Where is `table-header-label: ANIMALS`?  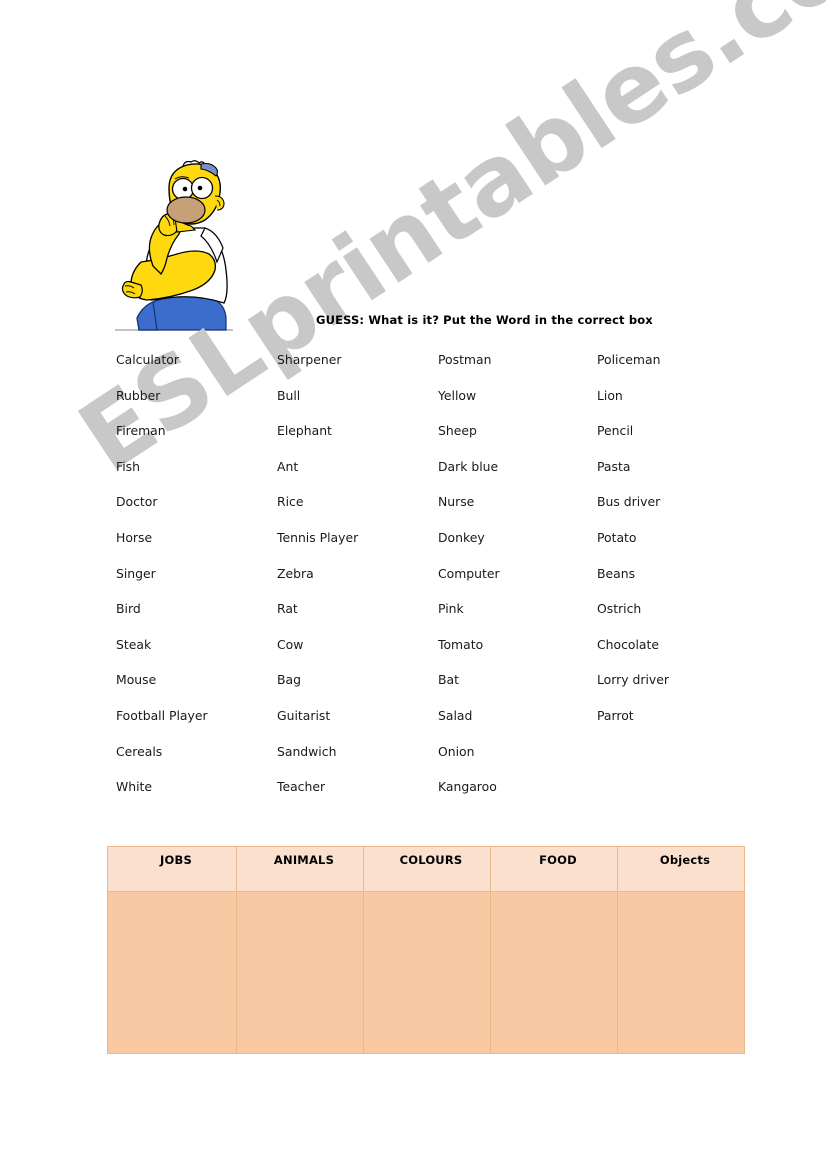 table-header-label: ANIMALS is located at coordinates (304, 860).